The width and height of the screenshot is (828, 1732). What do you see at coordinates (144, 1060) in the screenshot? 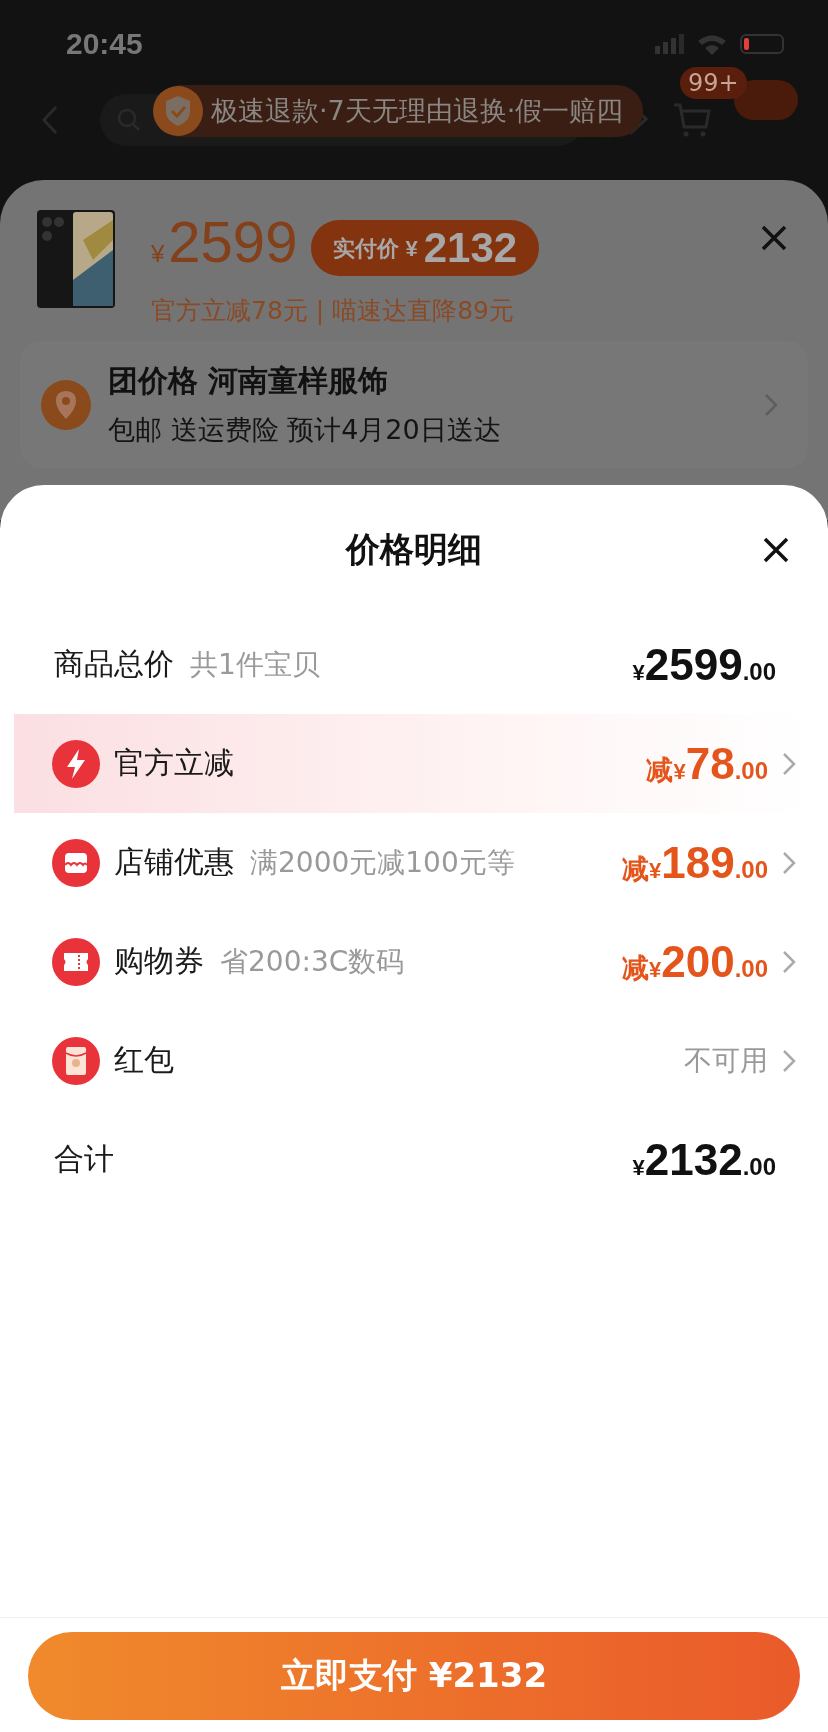
I see `row-label: 红包` at bounding box center [144, 1060].